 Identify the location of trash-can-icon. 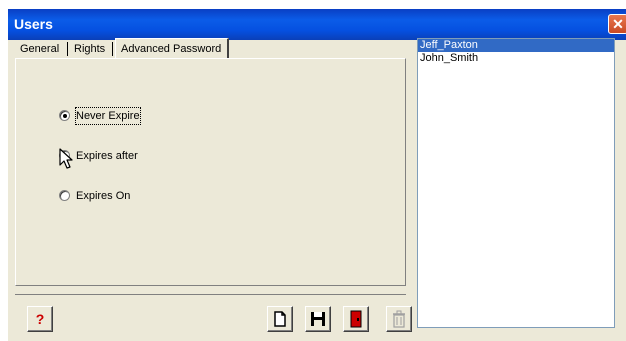
(399, 319).